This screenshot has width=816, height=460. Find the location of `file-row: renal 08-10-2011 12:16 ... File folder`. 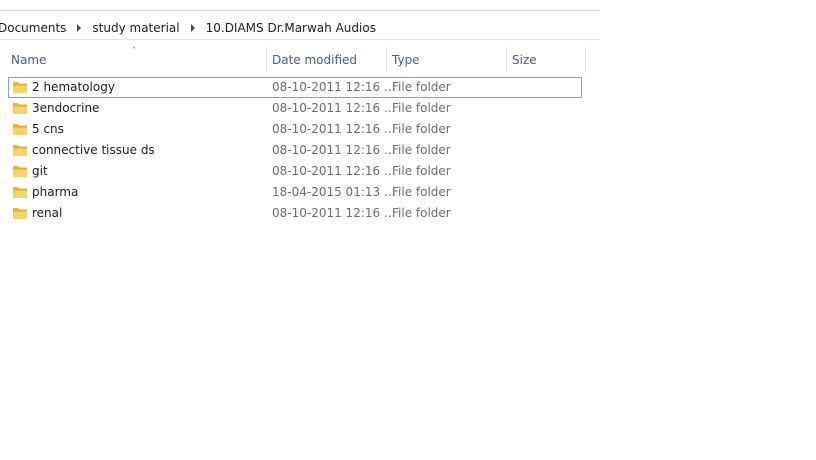

file-row: renal 08-10-2011 12:16 ... File folder is located at coordinates (295, 213).